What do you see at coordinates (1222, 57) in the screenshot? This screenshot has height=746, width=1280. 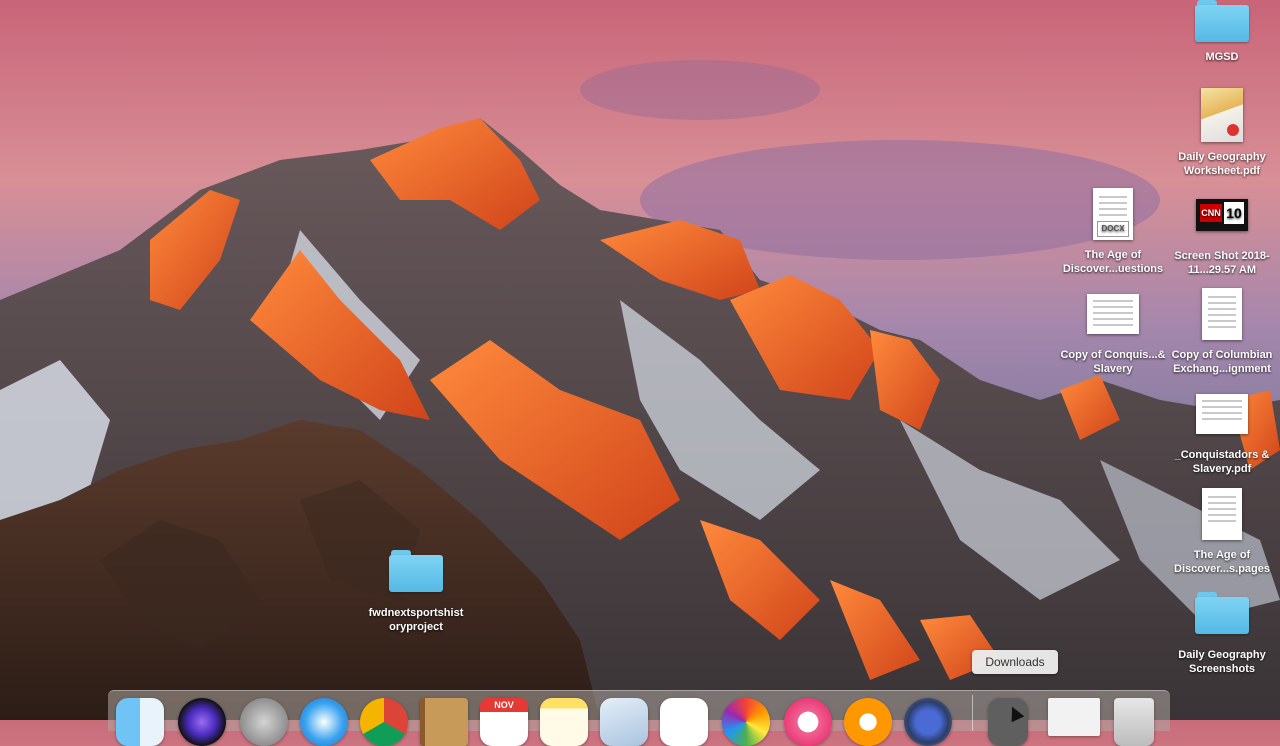 I see `desktop-icon-label: MGSD` at bounding box center [1222, 57].